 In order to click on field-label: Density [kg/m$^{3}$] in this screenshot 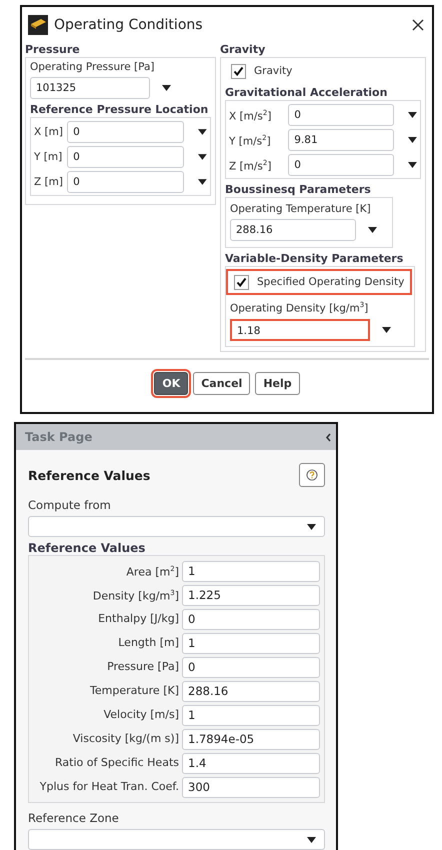, I will do `click(135, 596)`.